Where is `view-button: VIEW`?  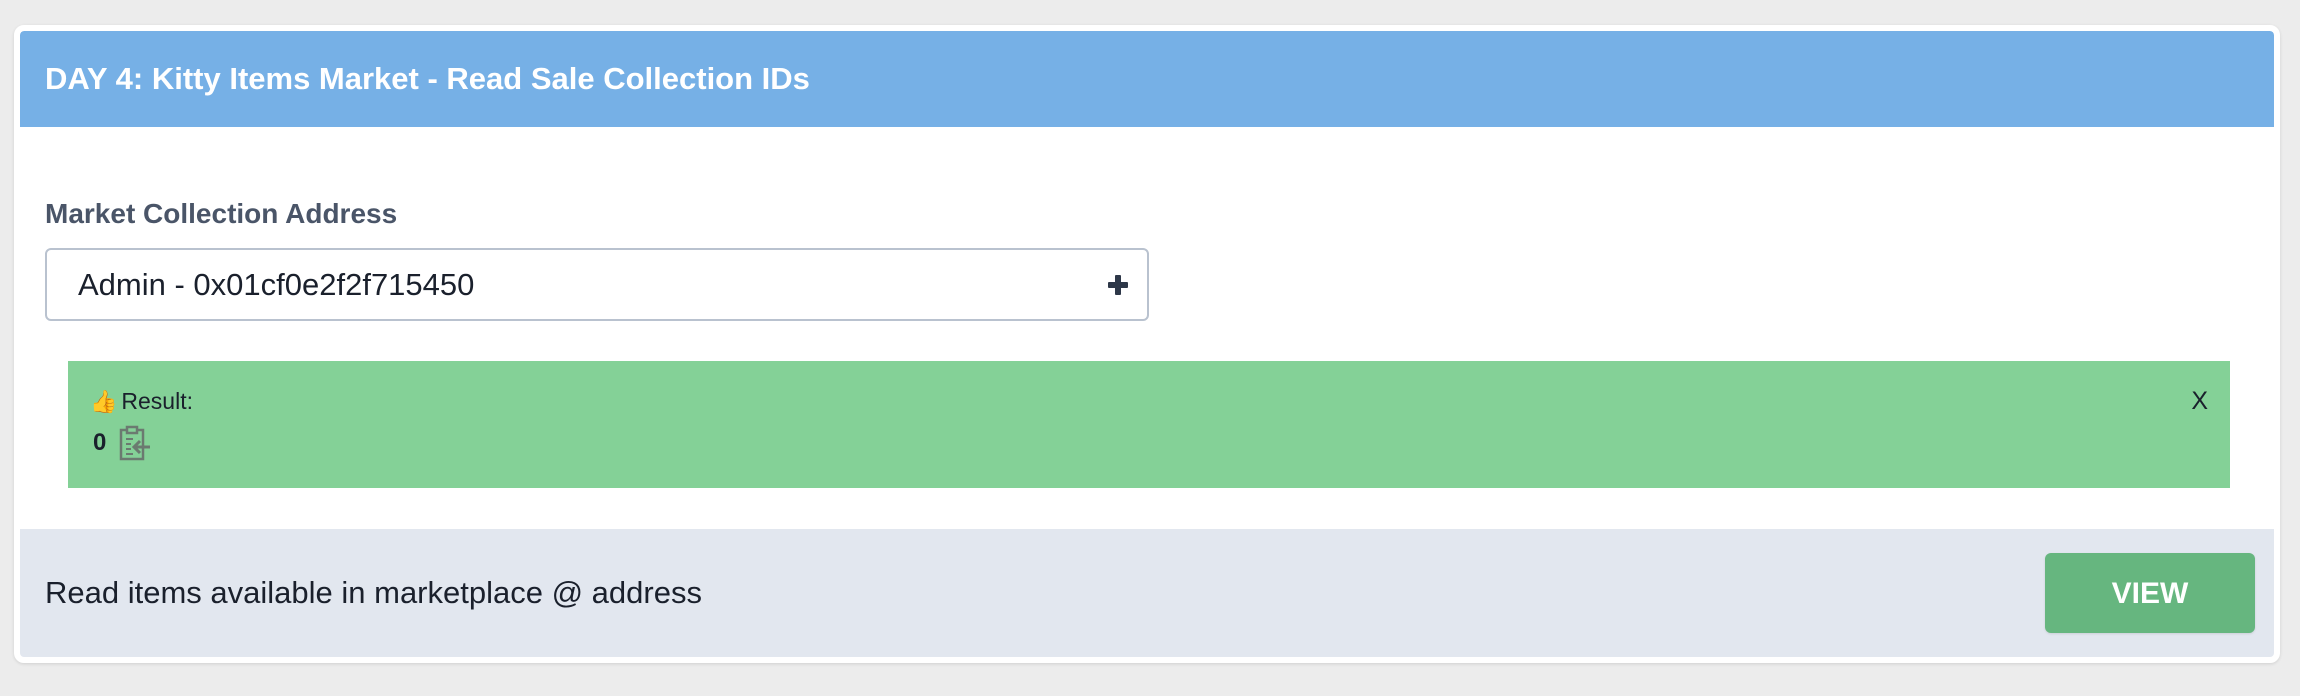 view-button: VIEW is located at coordinates (2150, 593).